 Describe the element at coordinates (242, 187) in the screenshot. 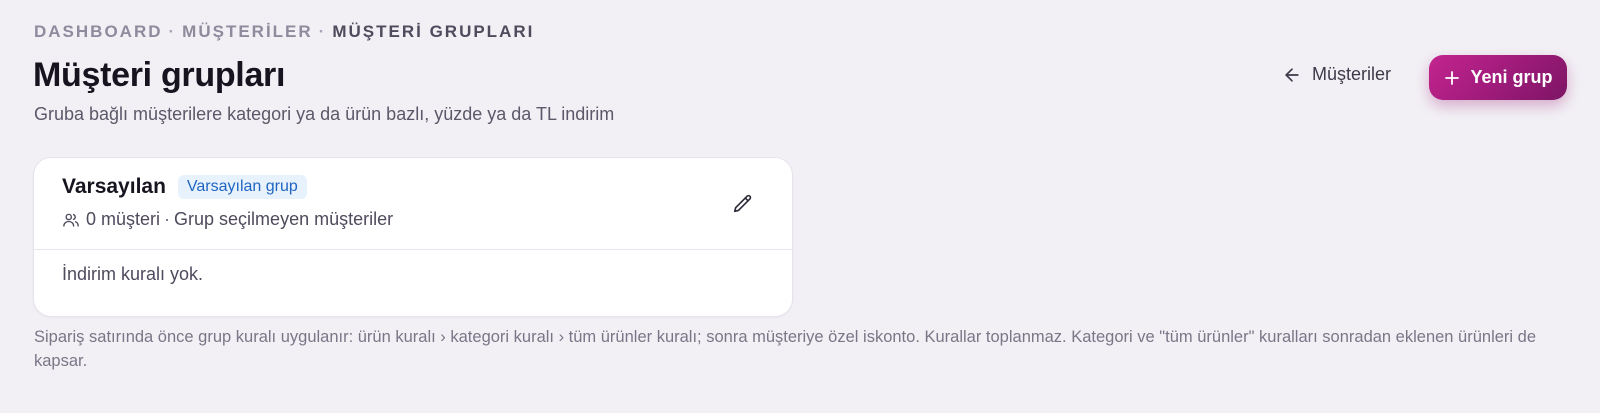

I see `default-group-badge: Varsayılan grup` at that location.